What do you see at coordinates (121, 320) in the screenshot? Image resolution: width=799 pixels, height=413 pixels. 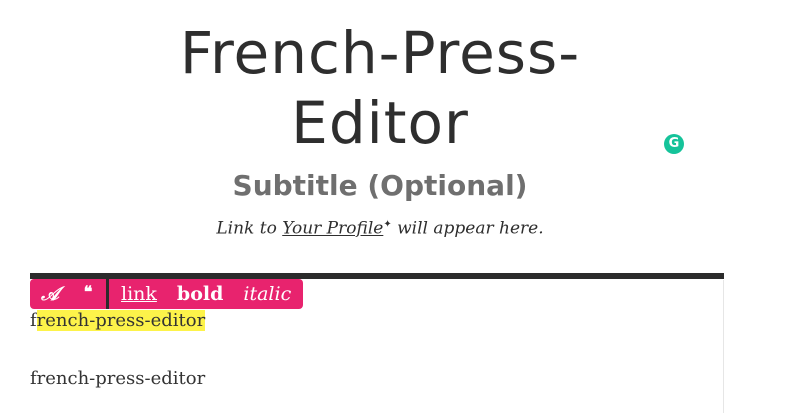 I see `selected-text: rench-press-editor` at bounding box center [121, 320].